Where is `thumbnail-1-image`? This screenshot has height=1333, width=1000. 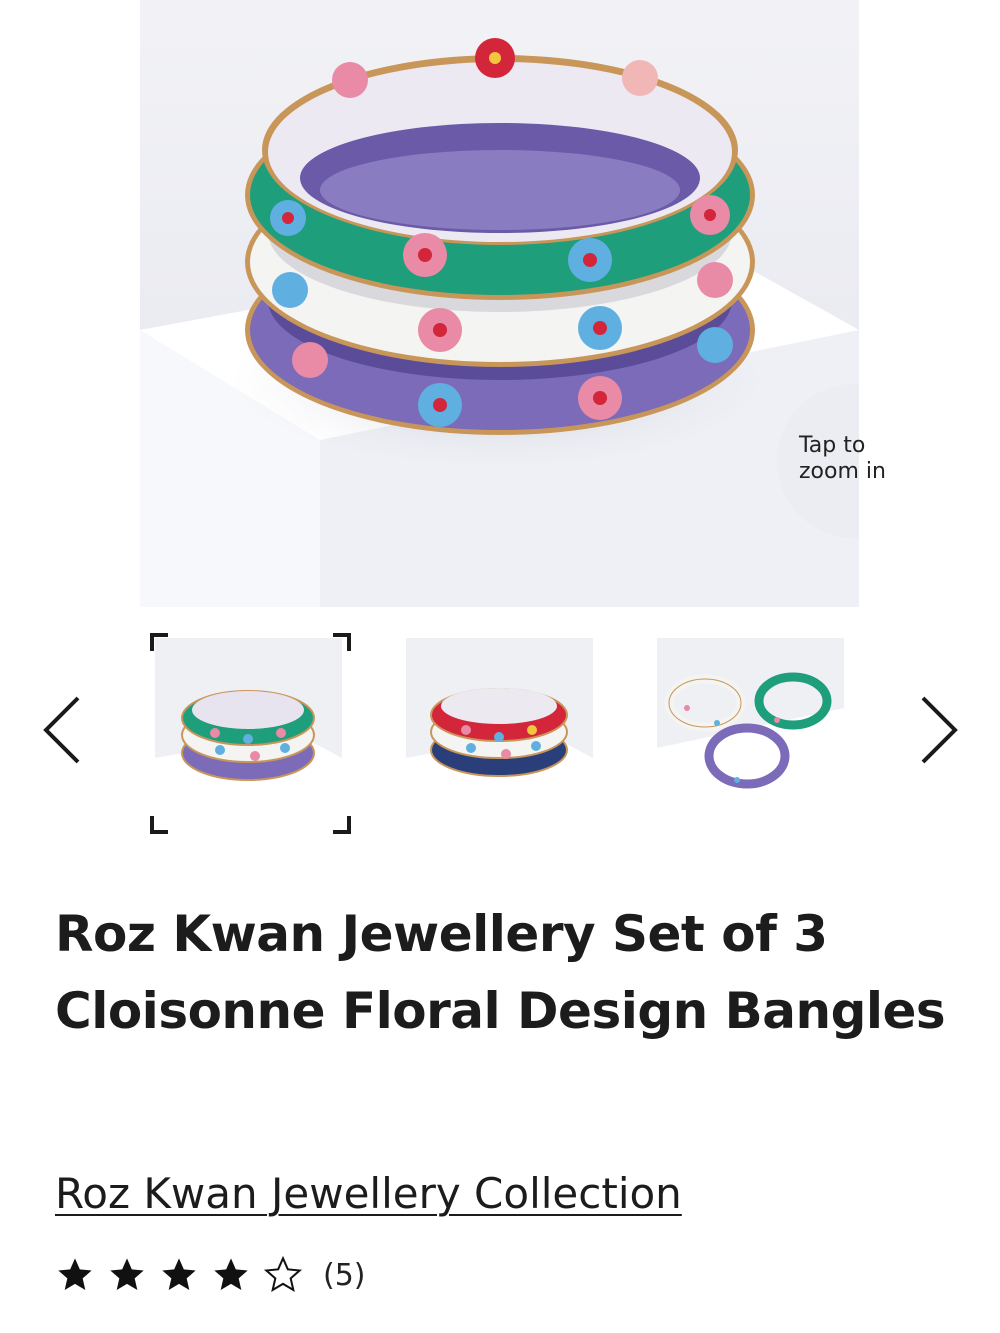
thumbnail-1-image is located at coordinates (248, 731).